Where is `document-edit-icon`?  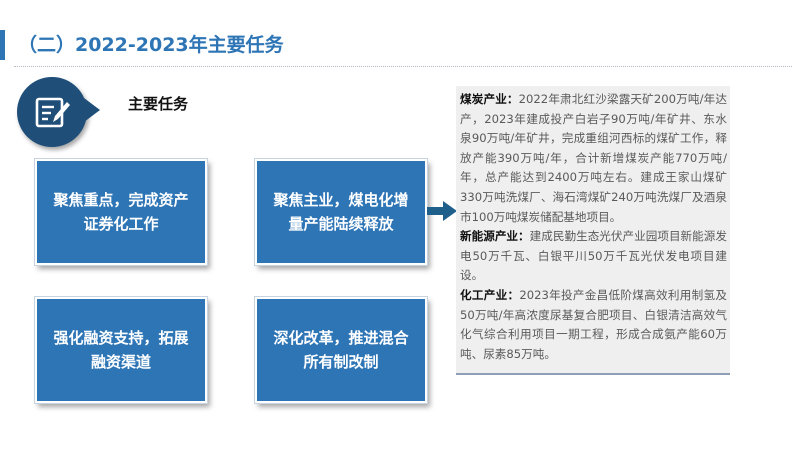 document-edit-icon is located at coordinates (52, 112).